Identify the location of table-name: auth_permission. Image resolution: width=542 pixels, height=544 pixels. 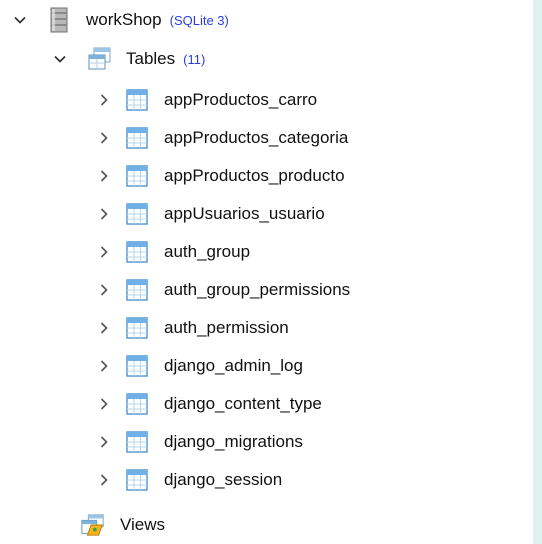
(226, 327).